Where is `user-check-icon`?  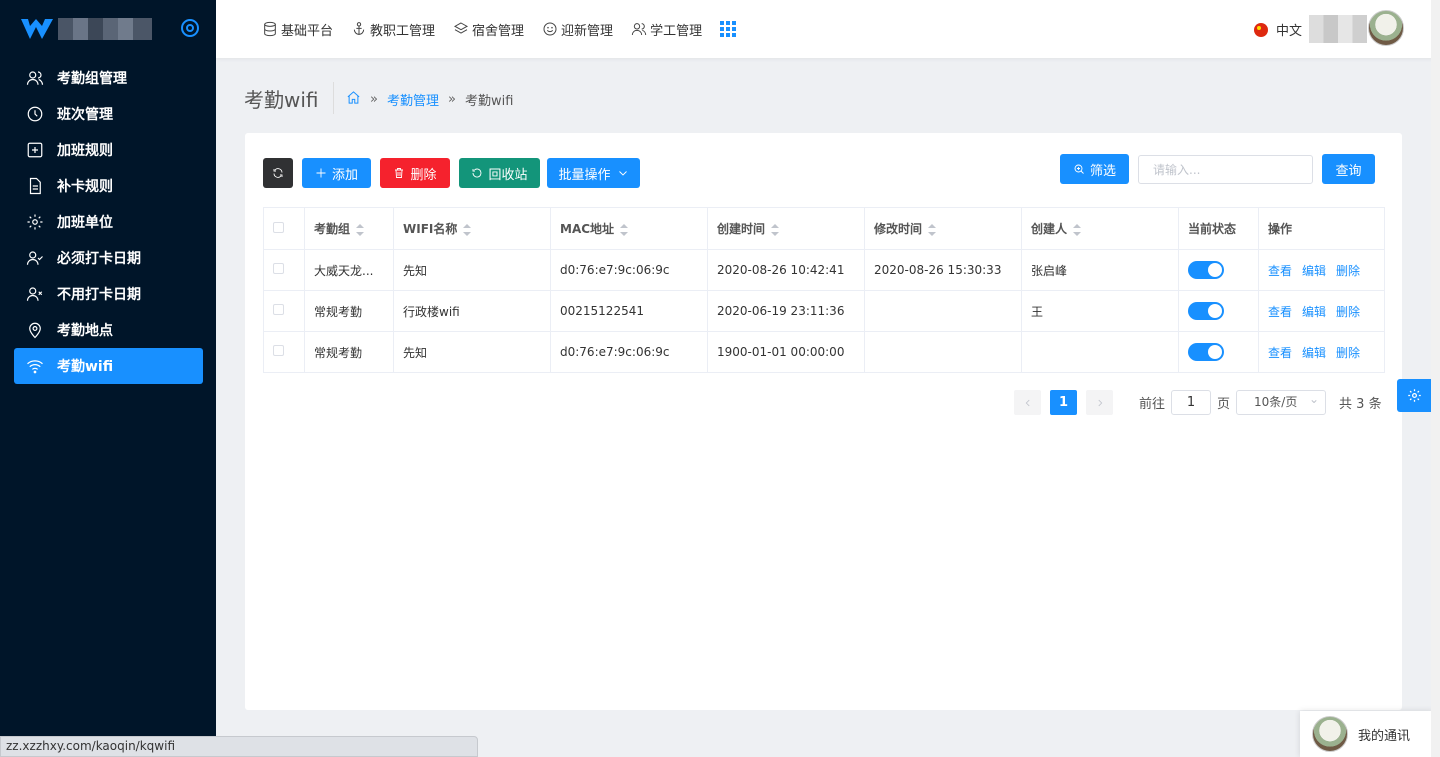 user-check-icon is located at coordinates (35, 258).